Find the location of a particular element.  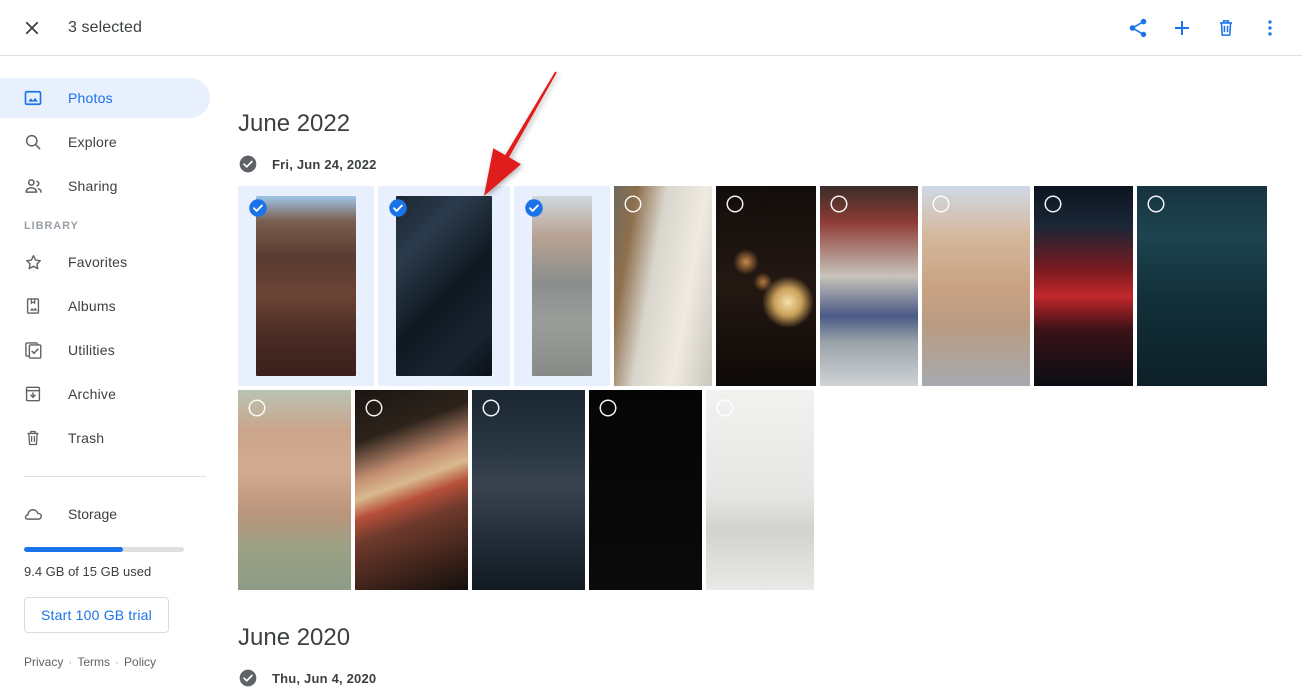

cloud-icon is located at coordinates (33, 514).